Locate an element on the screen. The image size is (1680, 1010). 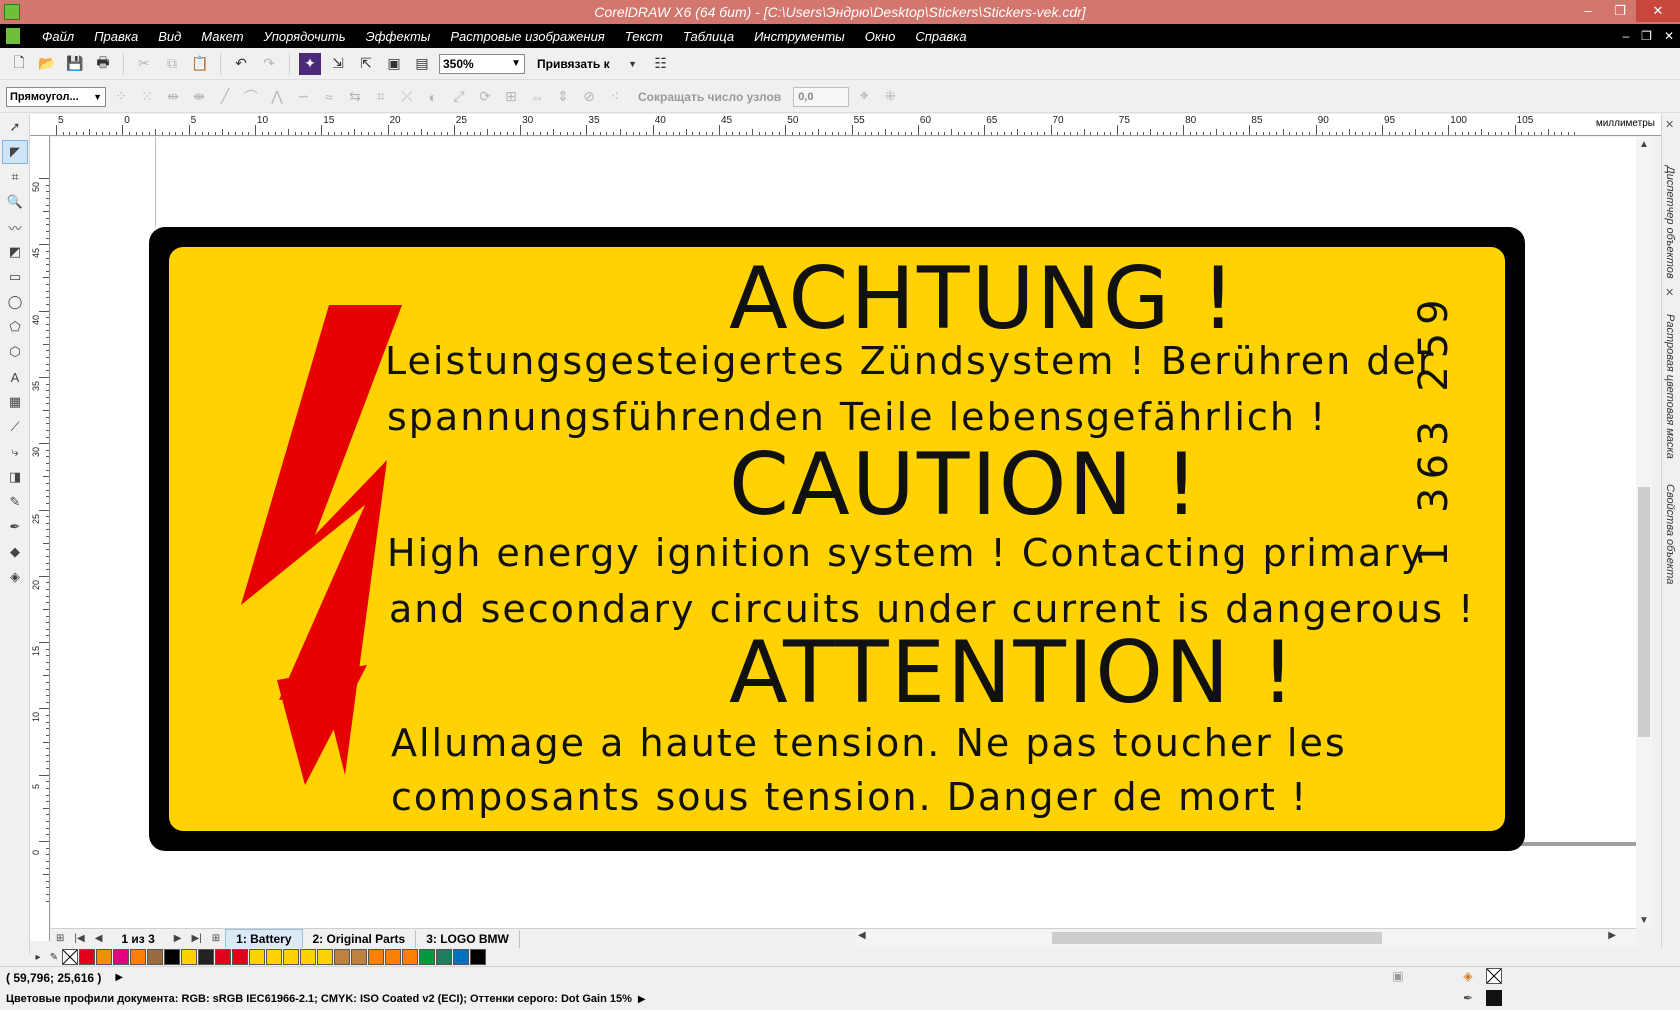
shape-tool-icon: ◤ is located at coordinates (15, 152).